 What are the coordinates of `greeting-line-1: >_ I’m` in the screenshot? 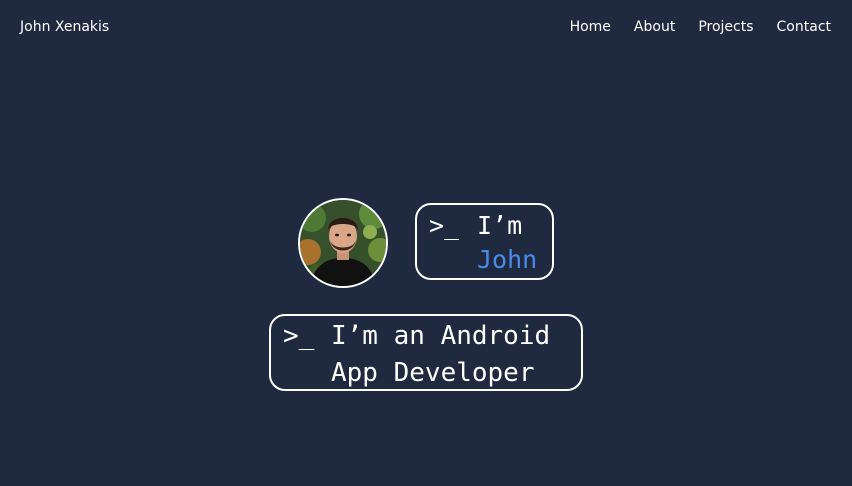 It's located at (485, 226).